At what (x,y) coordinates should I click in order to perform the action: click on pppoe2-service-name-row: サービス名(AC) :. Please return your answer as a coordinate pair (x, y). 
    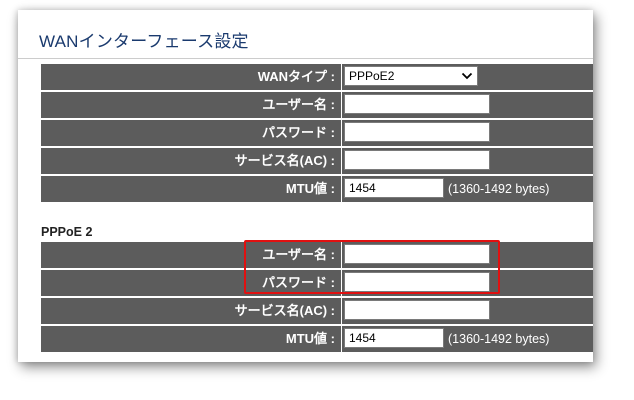
    Looking at the image, I should click on (317, 311).